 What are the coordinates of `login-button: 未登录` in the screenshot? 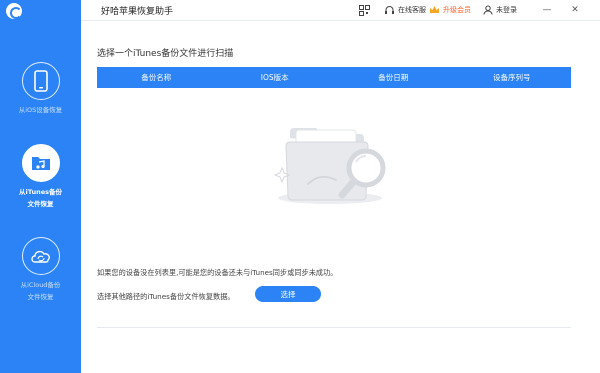 It's located at (500, 10).